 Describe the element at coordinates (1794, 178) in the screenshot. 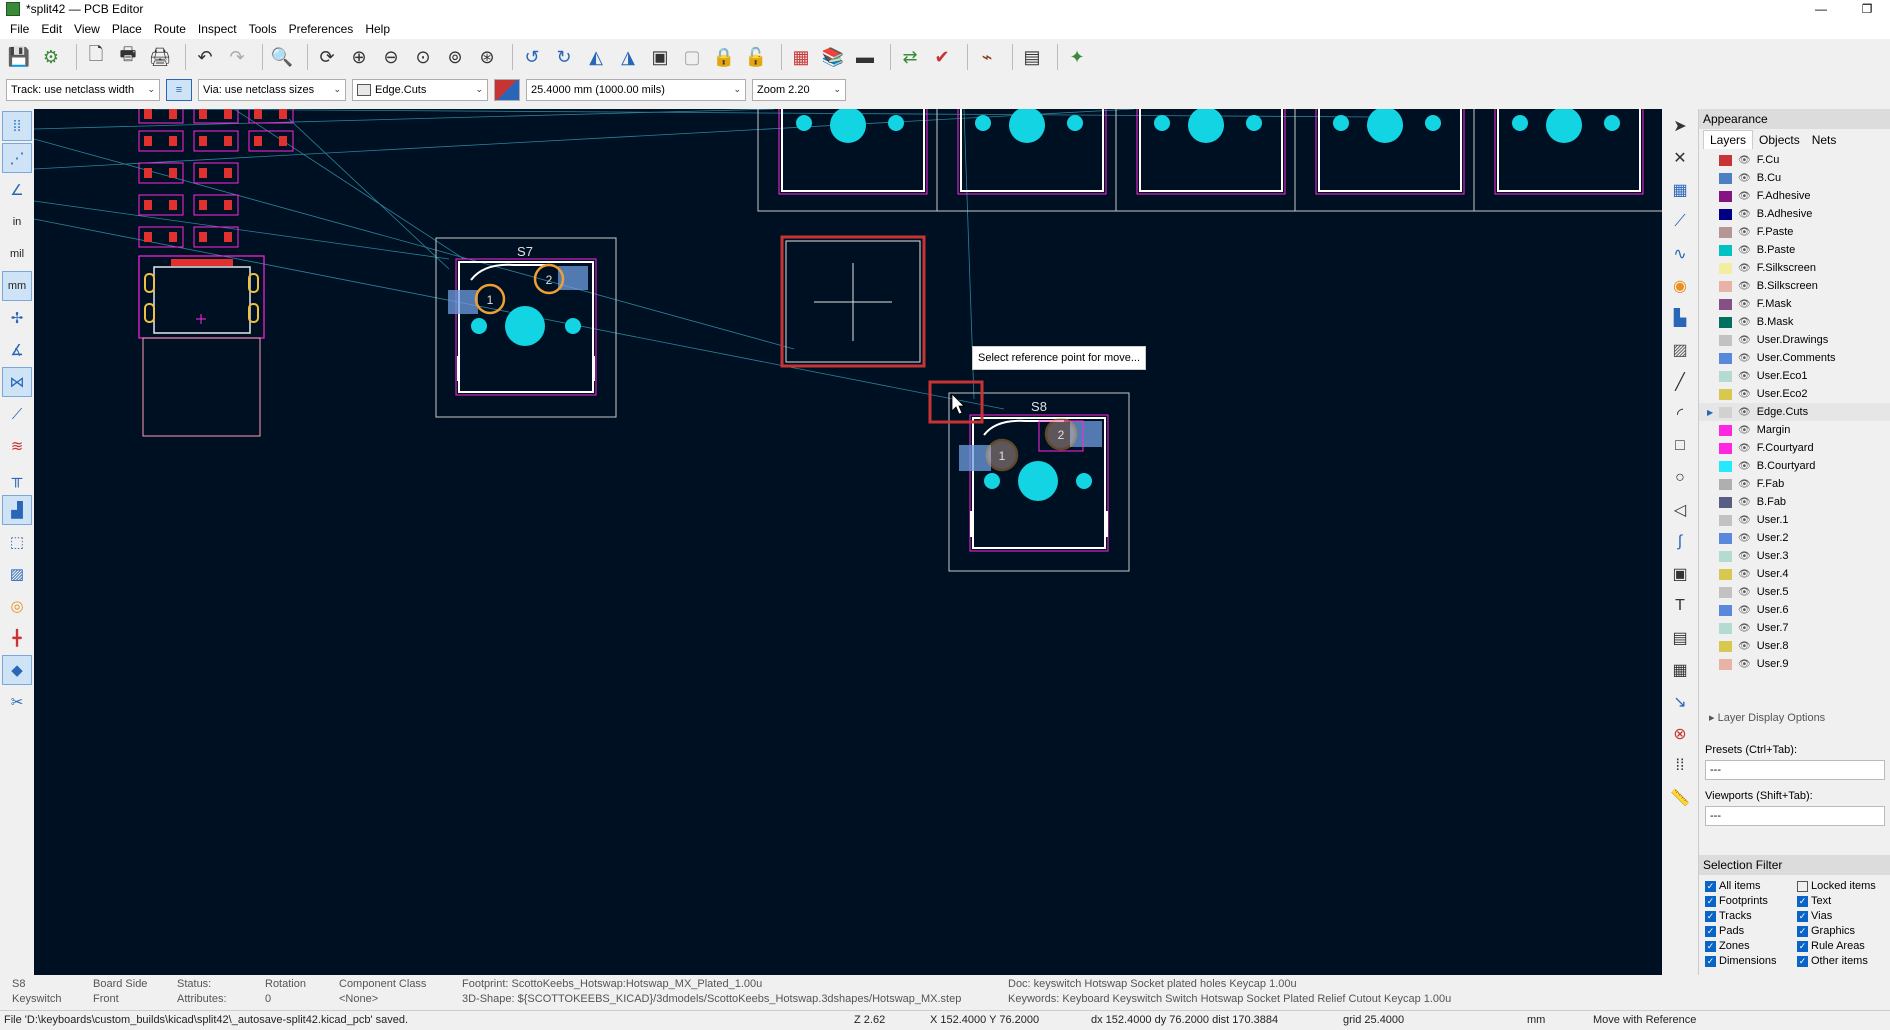

I see `layer-row: 👁 B.Cu` at that location.